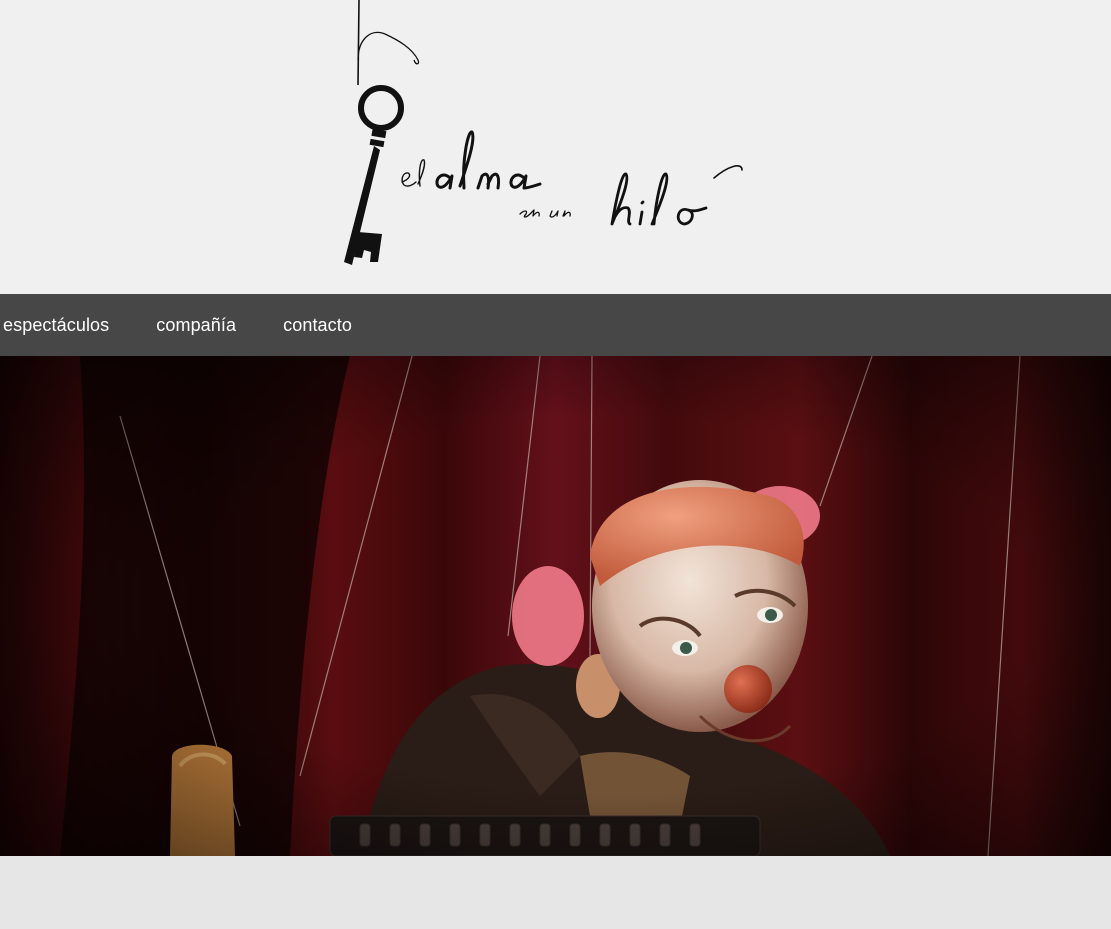 The image size is (1111, 929). What do you see at coordinates (555, 325) in the screenshot?
I see `main-nav: espectáculos compañía contacto` at bounding box center [555, 325].